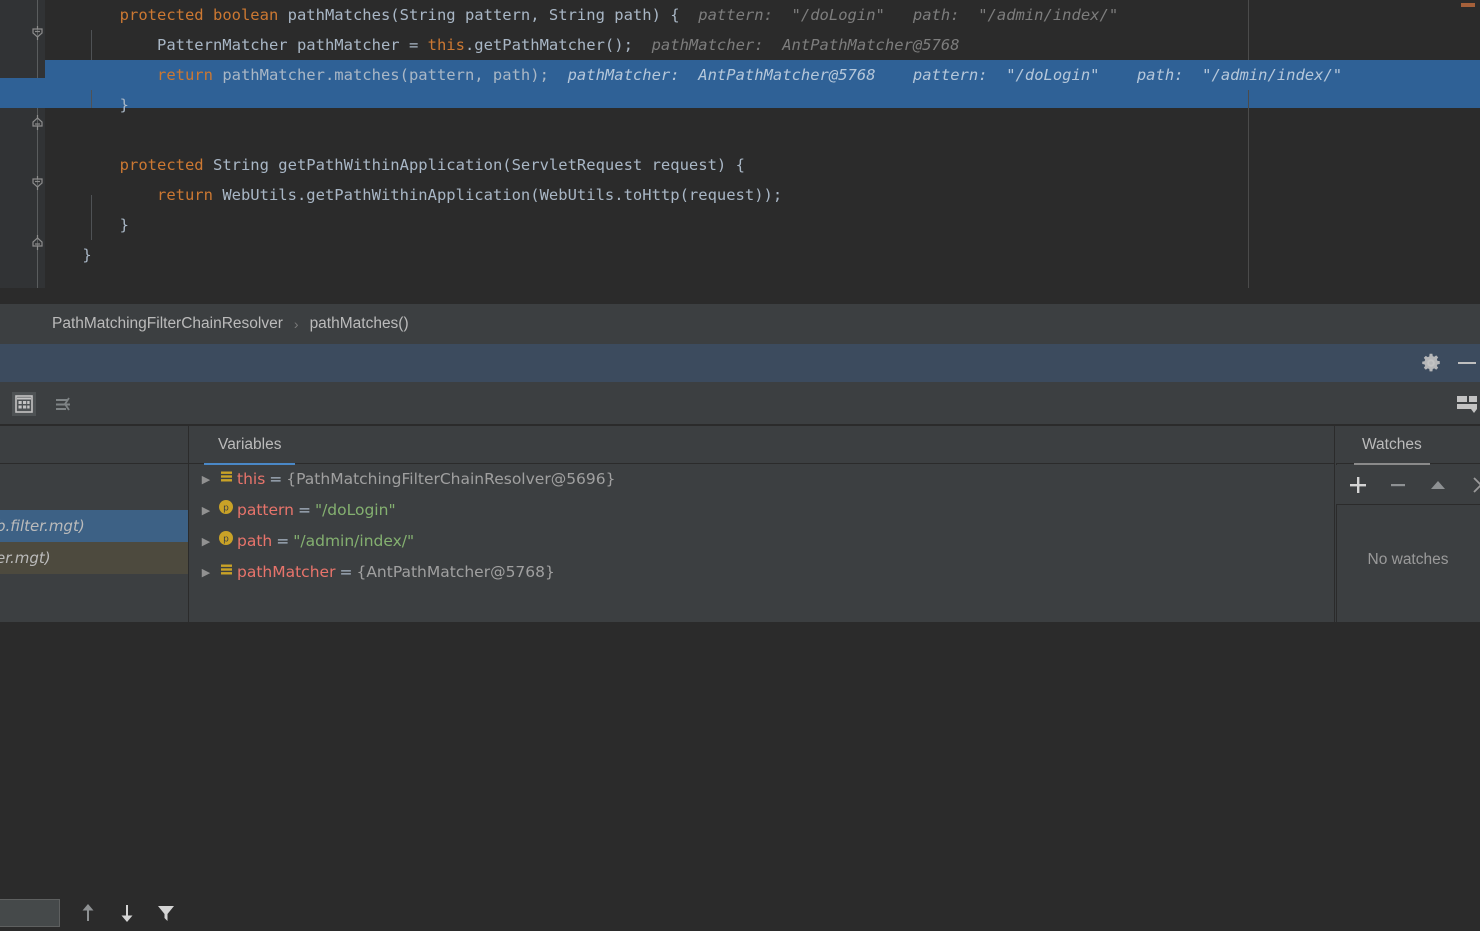 The width and height of the screenshot is (1480, 931). Describe the element at coordinates (166, 913) in the screenshot. I see `filter-frames-icon` at that location.